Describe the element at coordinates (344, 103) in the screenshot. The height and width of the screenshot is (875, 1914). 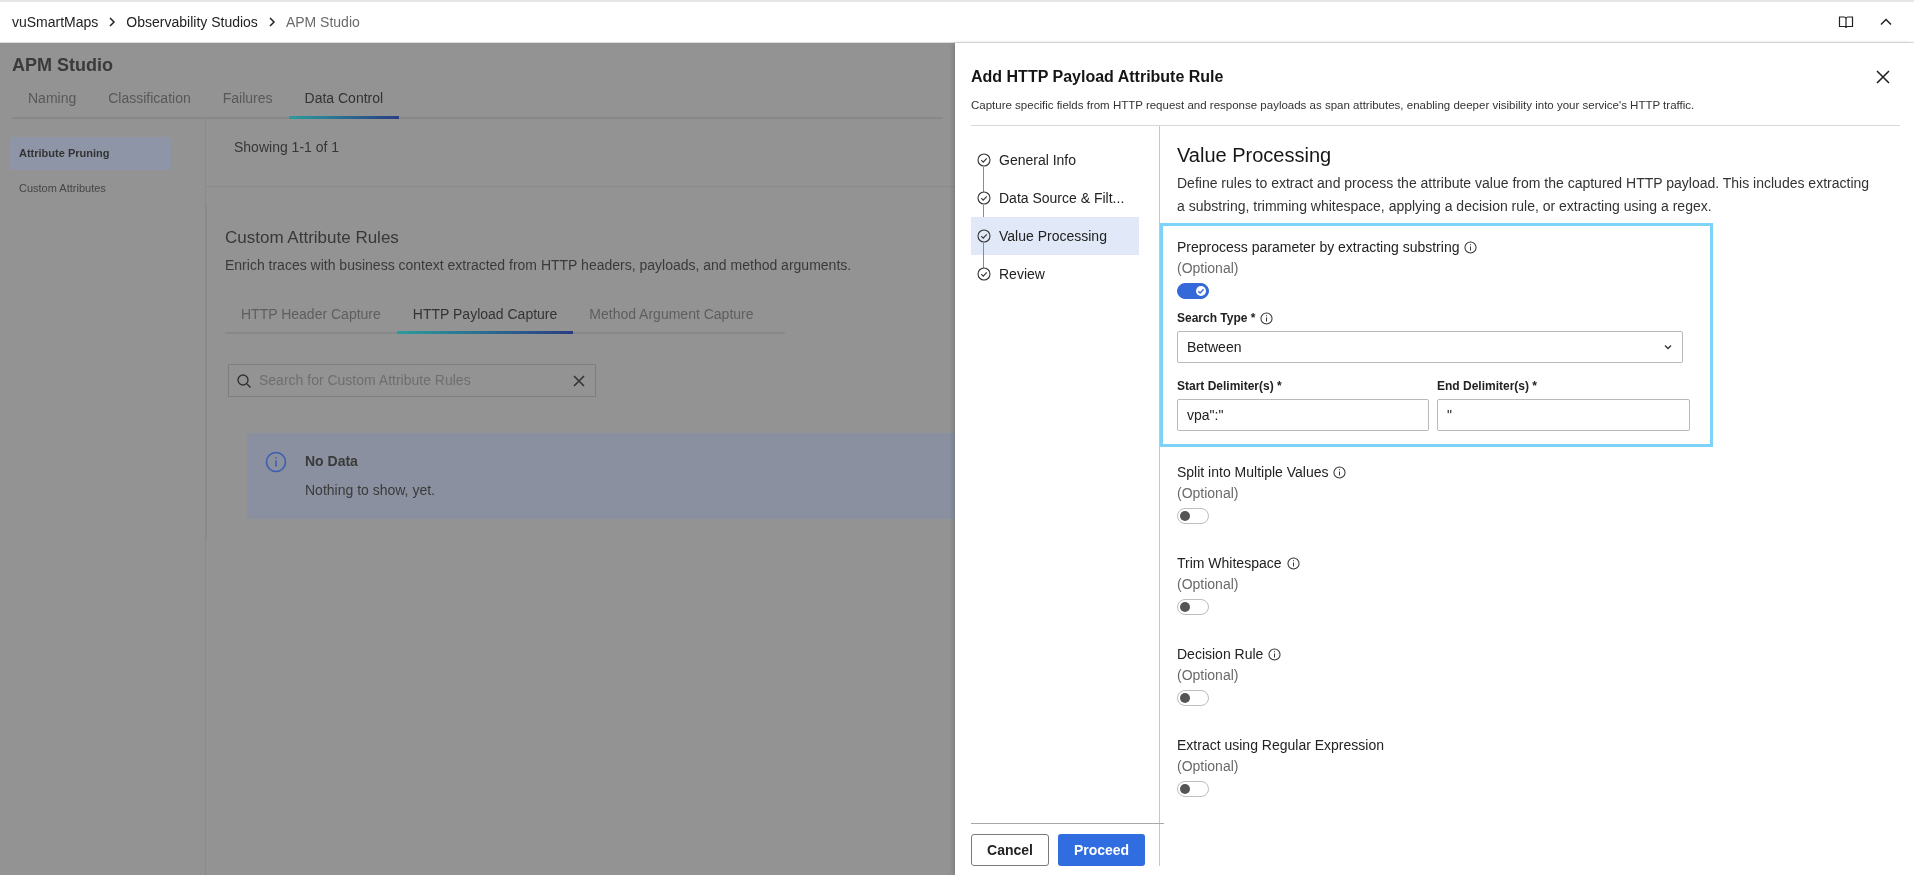
I see `tab: Data Control` at that location.